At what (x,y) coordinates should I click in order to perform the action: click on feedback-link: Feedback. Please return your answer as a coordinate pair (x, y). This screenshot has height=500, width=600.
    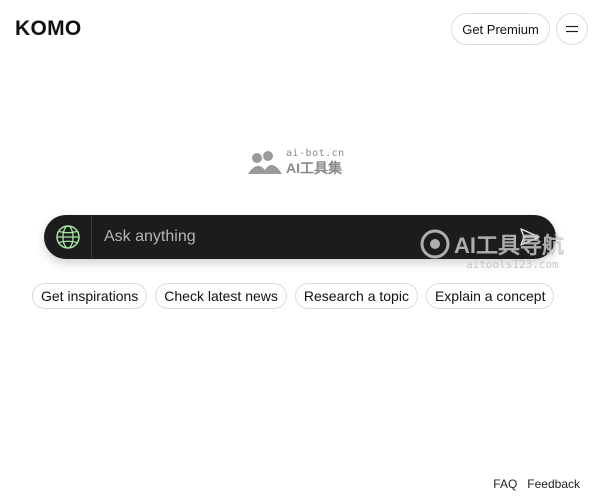
    Looking at the image, I should click on (553, 484).